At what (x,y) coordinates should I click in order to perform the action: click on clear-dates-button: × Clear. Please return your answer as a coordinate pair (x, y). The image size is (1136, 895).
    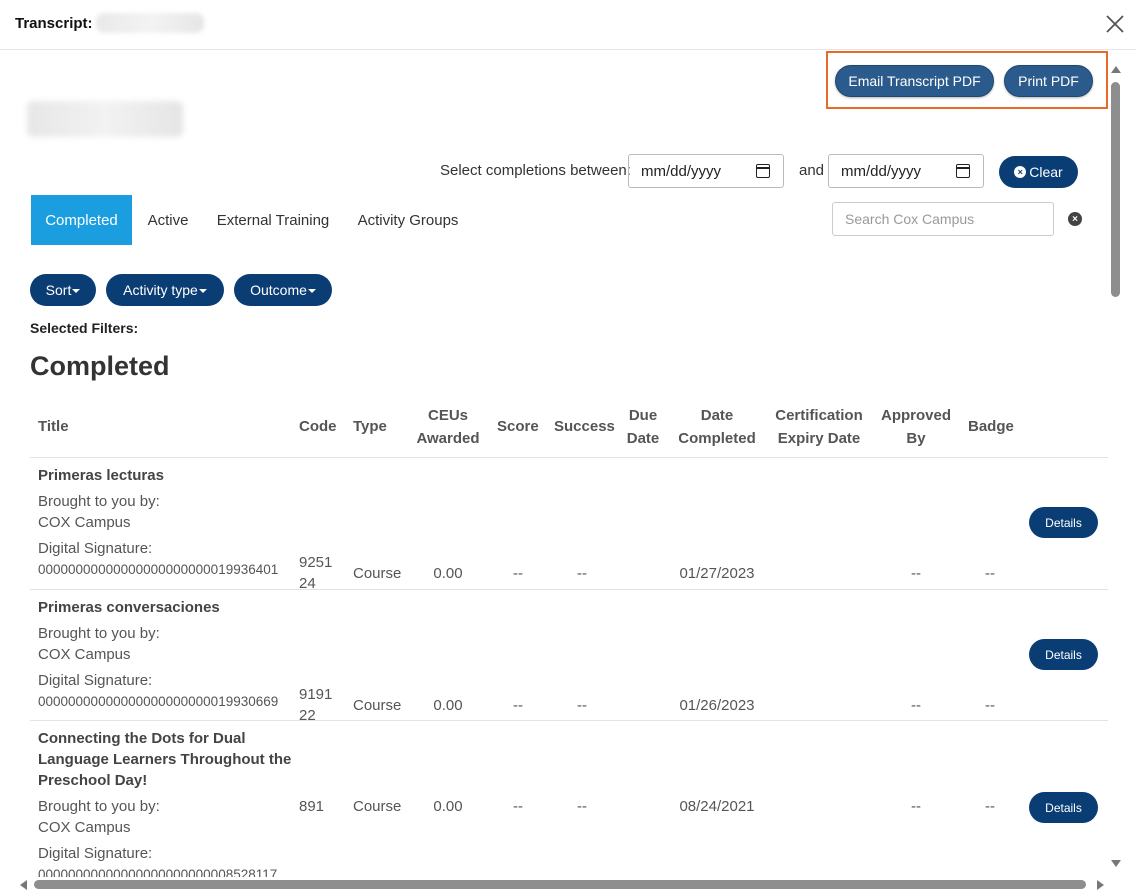
    Looking at the image, I should click on (1038, 172).